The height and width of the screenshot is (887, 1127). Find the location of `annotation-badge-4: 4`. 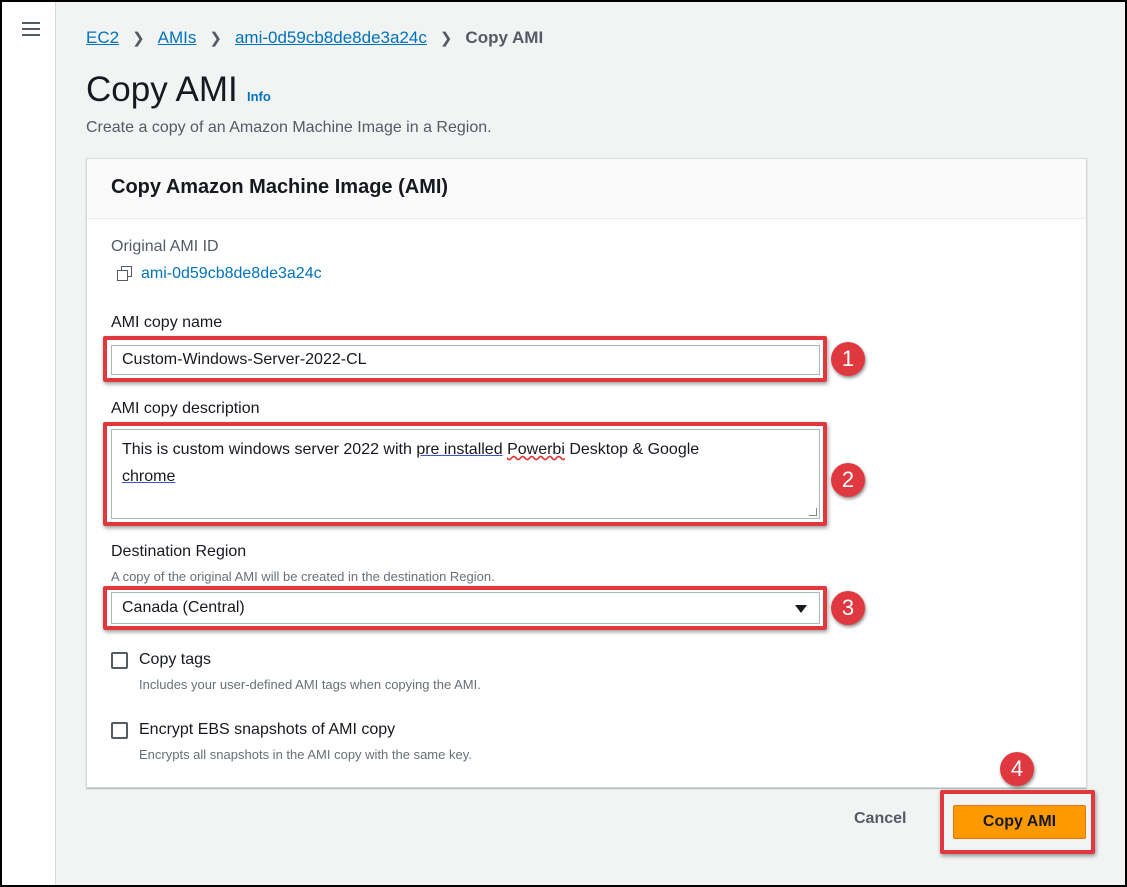

annotation-badge-4: 4 is located at coordinates (1017, 769).